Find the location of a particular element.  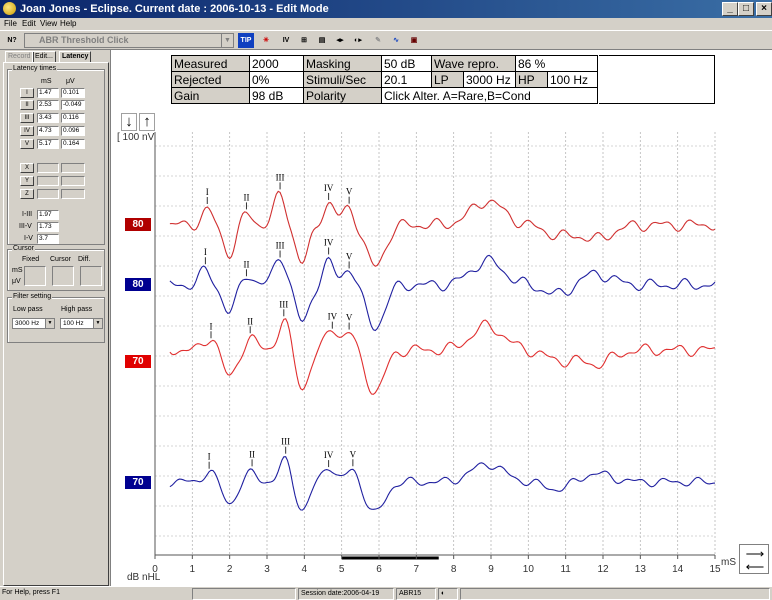

print-icon: ▤ is located at coordinates (322, 40).